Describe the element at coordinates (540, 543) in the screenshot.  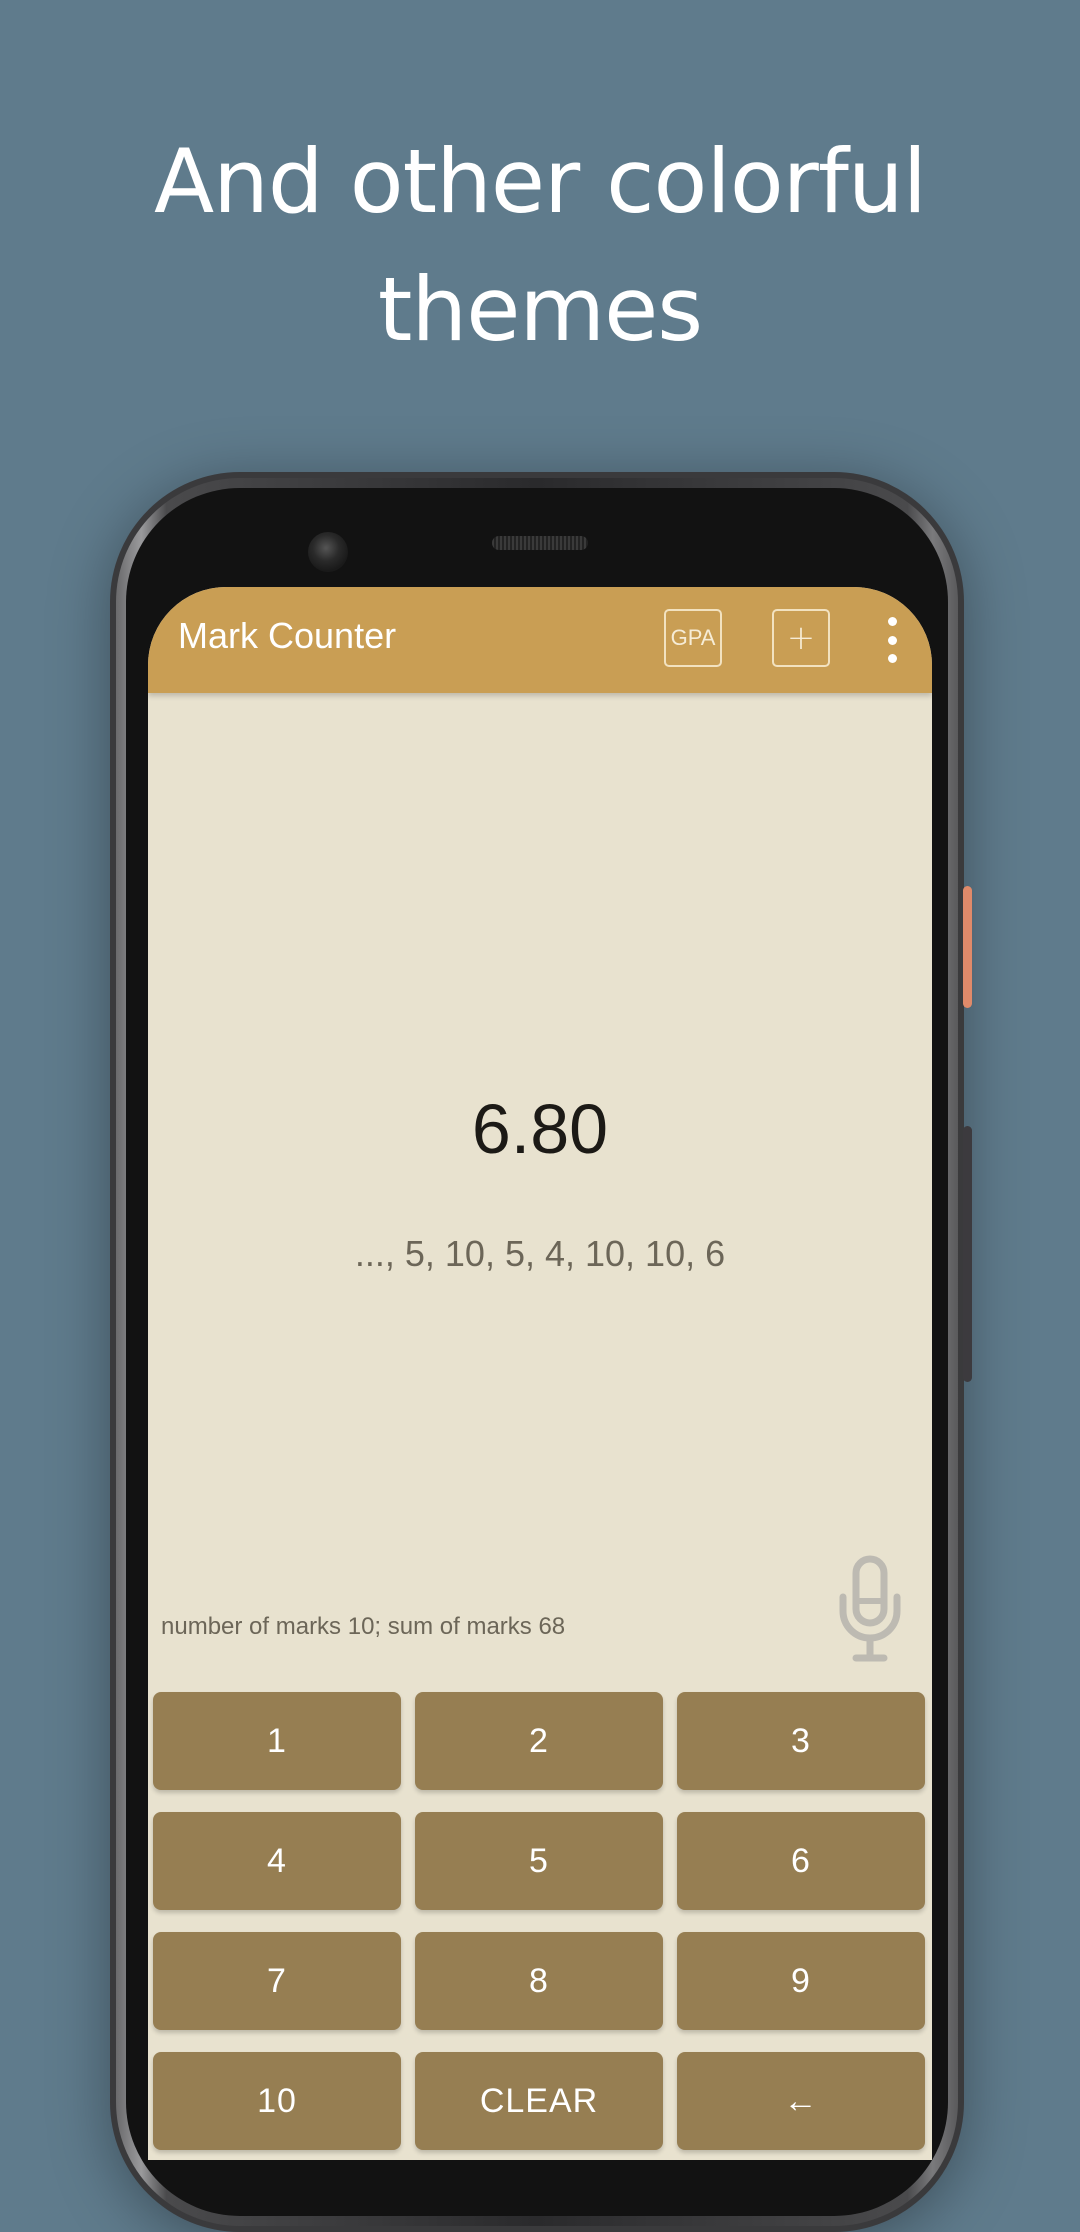
I see `earpiece-speaker` at that location.